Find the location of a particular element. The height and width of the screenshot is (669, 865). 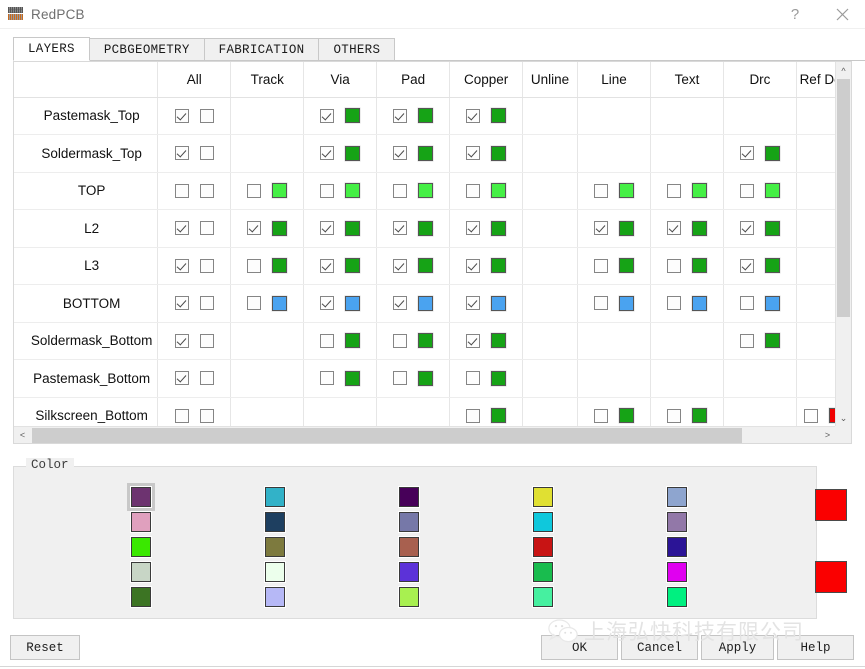

table-row: Pastemask_Bottom is located at coordinates (425, 378).